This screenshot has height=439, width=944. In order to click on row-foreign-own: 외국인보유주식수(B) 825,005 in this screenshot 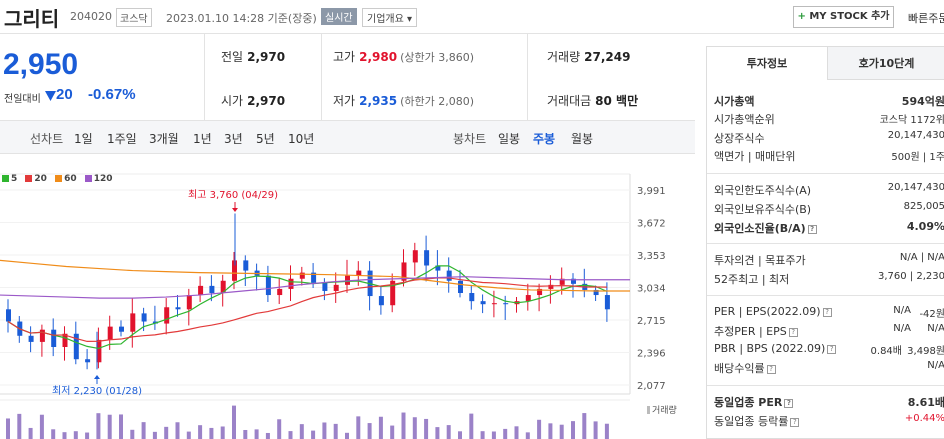, I will do `click(829, 210)`.